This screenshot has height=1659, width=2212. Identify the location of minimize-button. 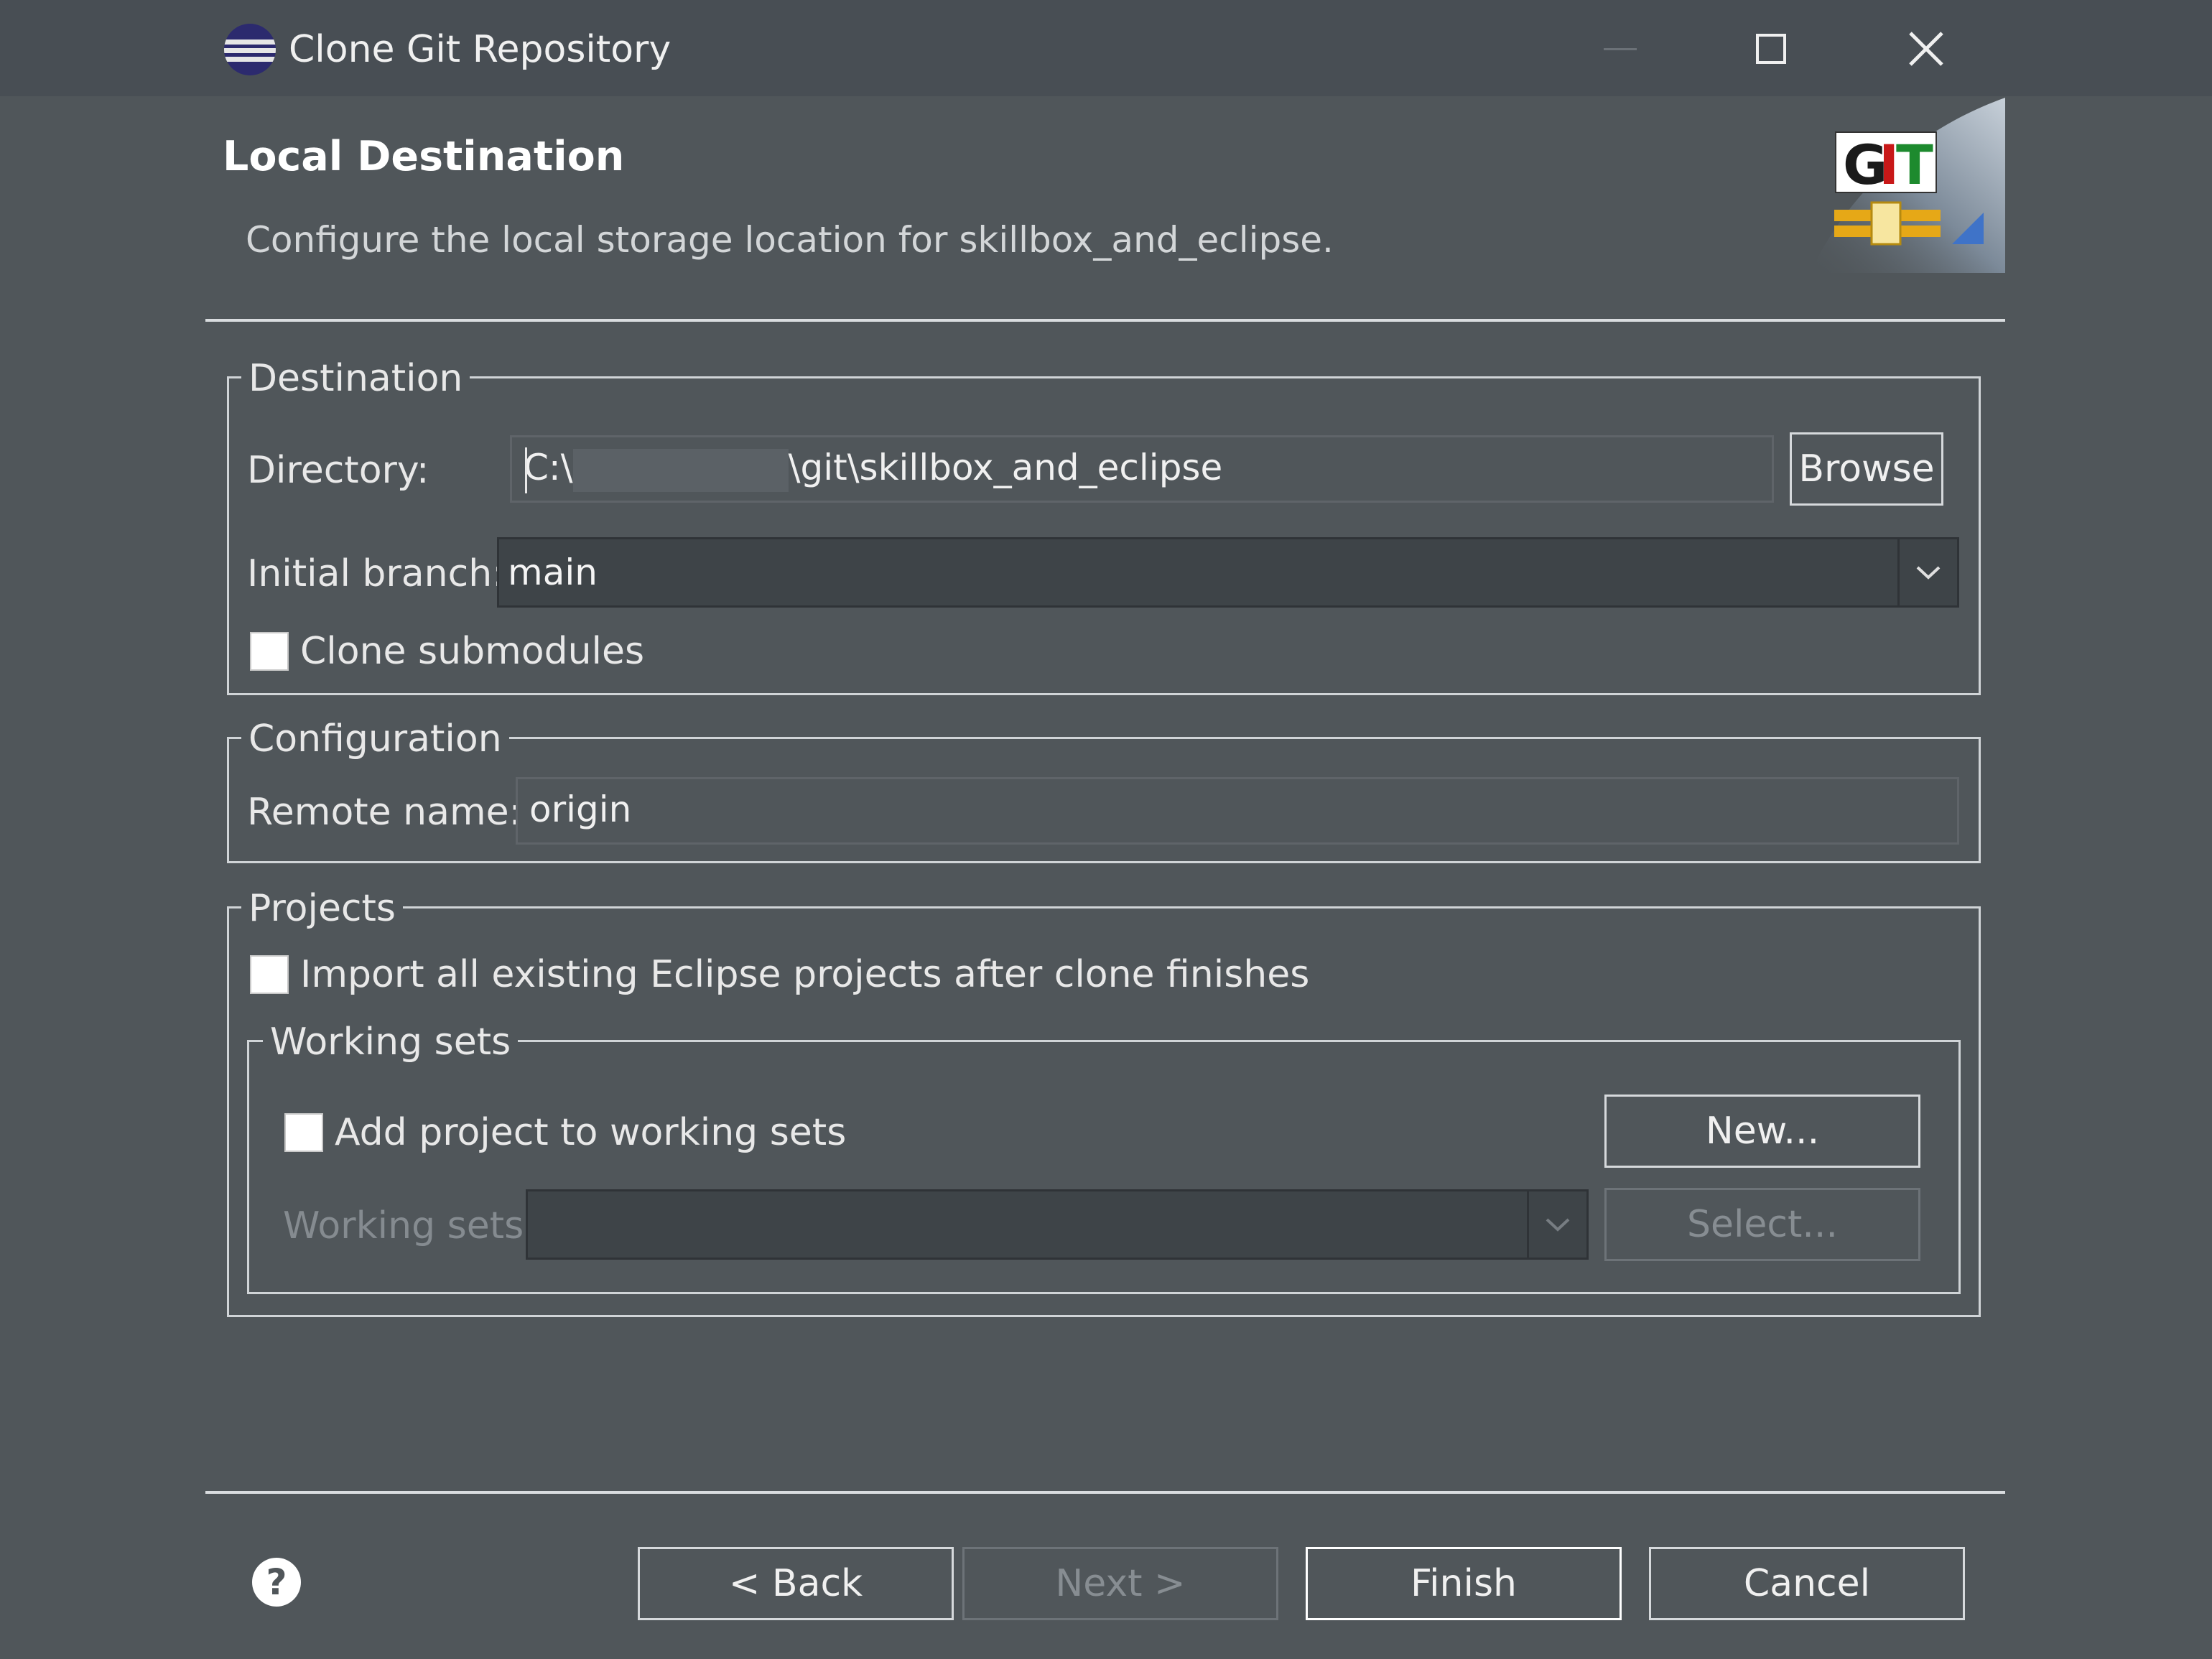
(1620, 48).